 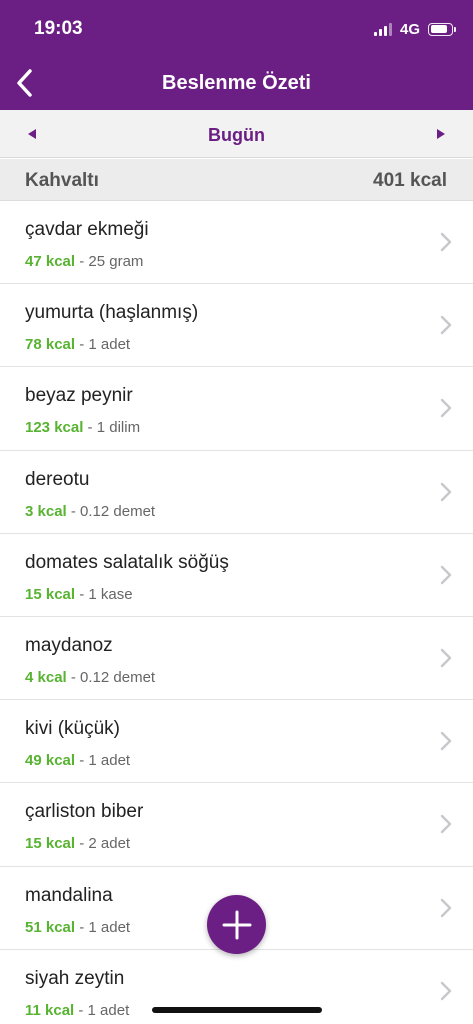 What do you see at coordinates (58, 28) in the screenshot?
I see `status-time: 19:03` at bounding box center [58, 28].